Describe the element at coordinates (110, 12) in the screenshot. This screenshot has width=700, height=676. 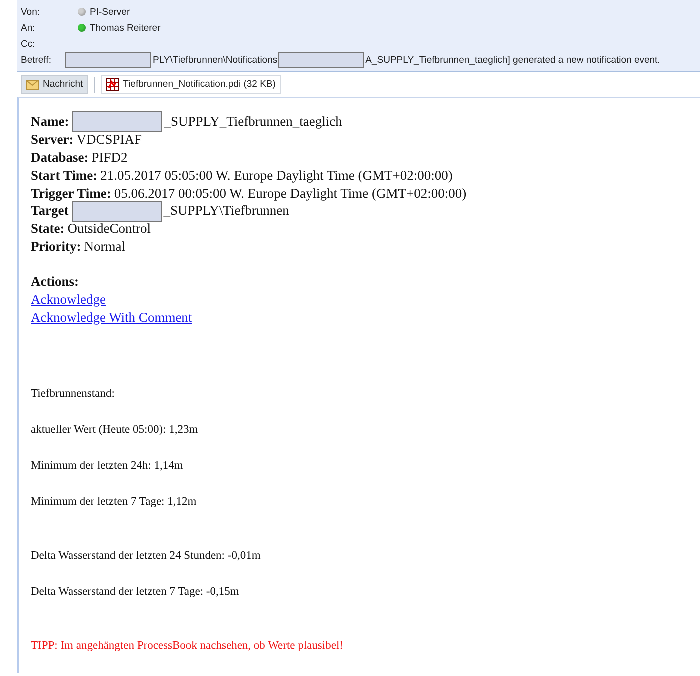
I see `field-value: PI-Server` at that location.